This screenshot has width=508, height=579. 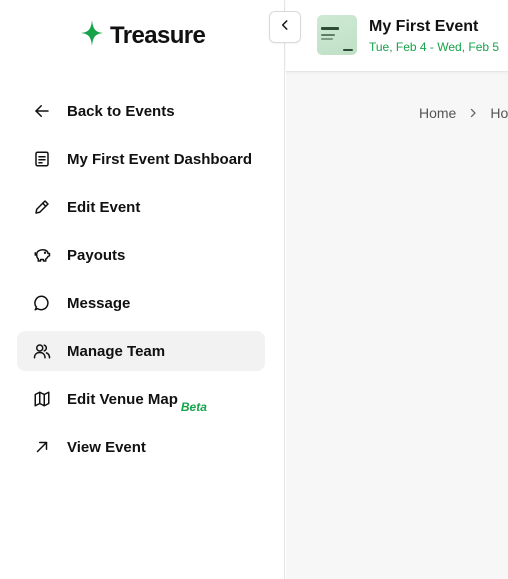 I want to click on sidebar-item-message: Message, so click(x=141, y=303).